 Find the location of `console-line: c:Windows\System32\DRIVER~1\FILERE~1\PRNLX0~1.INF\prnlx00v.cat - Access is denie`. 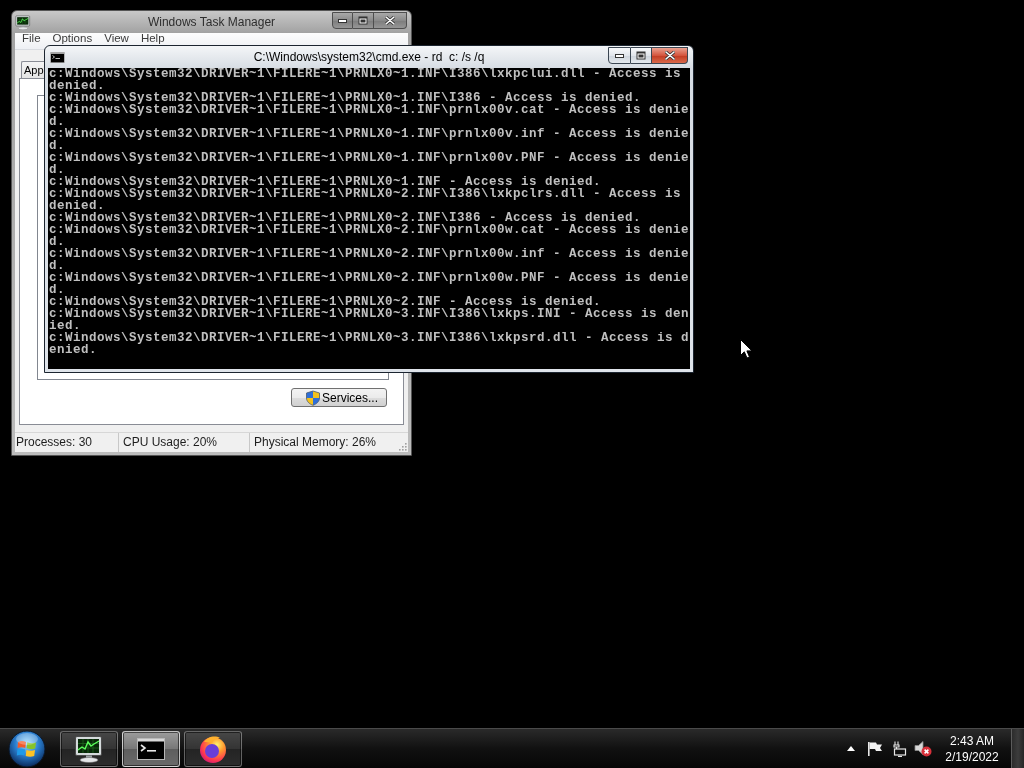

console-line: c:Windows\System32\DRIVER~1\FILERE~1\PRNLX0~1.INF\prnlx00v.cat - Access is denie is located at coordinates (369, 110).